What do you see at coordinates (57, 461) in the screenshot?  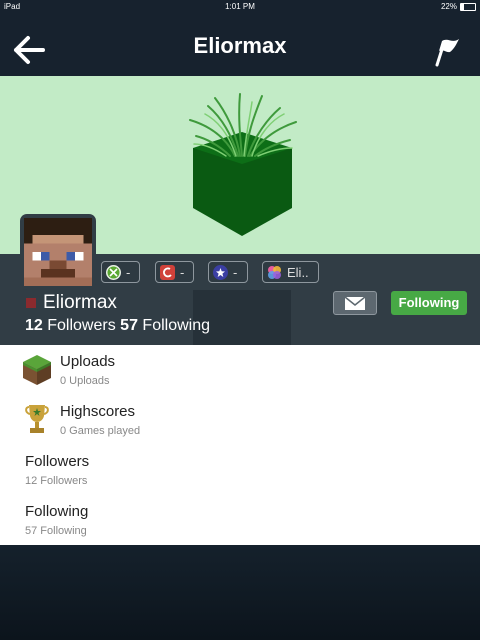 I see `followers-title: Followers` at bounding box center [57, 461].